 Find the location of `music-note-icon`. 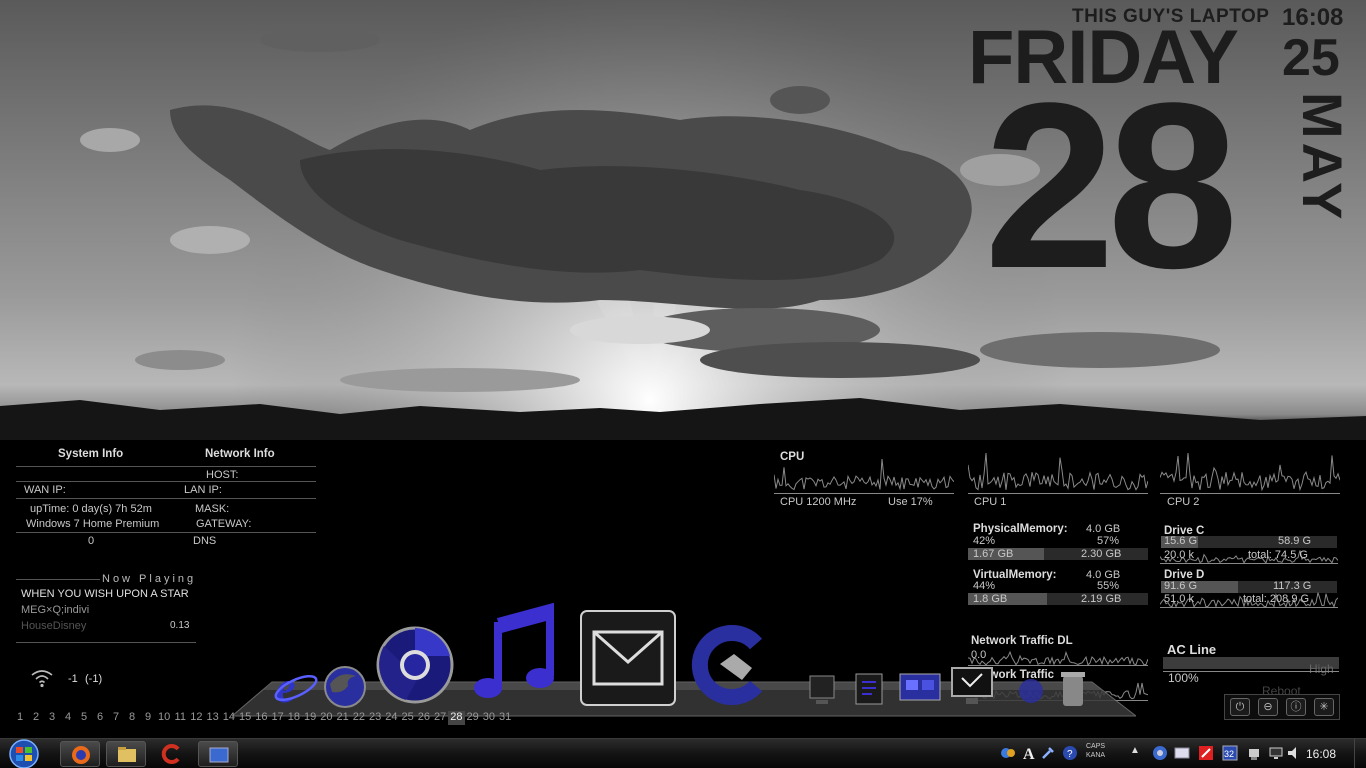

music-note-icon is located at coordinates (515, 652).